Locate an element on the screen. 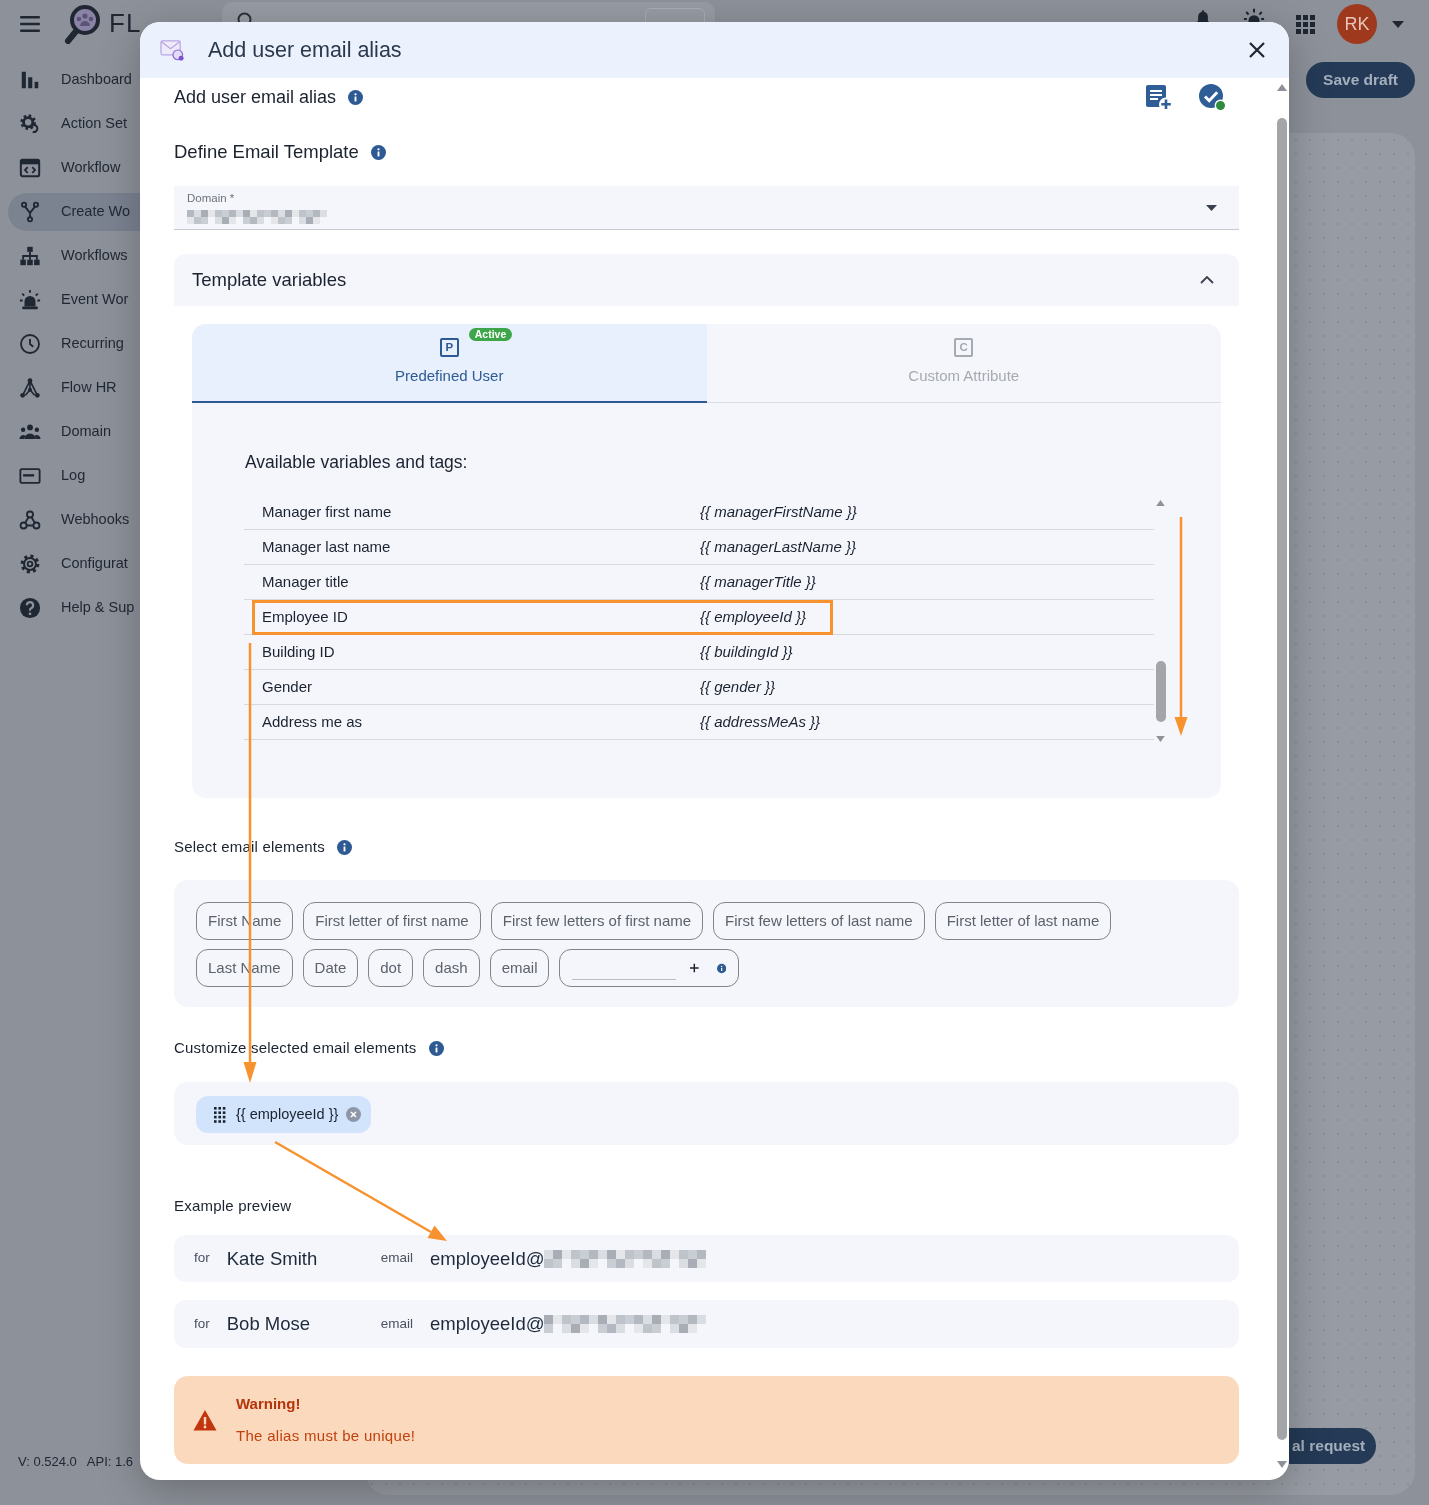  variable-row: Manager title {{ managerTitle }} is located at coordinates (699, 582).